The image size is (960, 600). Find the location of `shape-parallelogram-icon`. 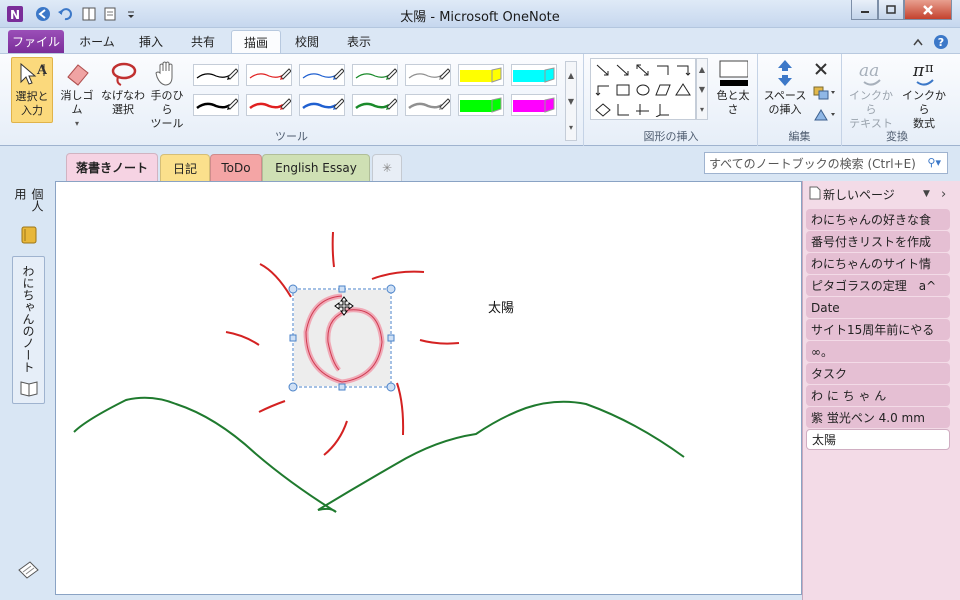

shape-parallelogram-icon is located at coordinates (662, 89).